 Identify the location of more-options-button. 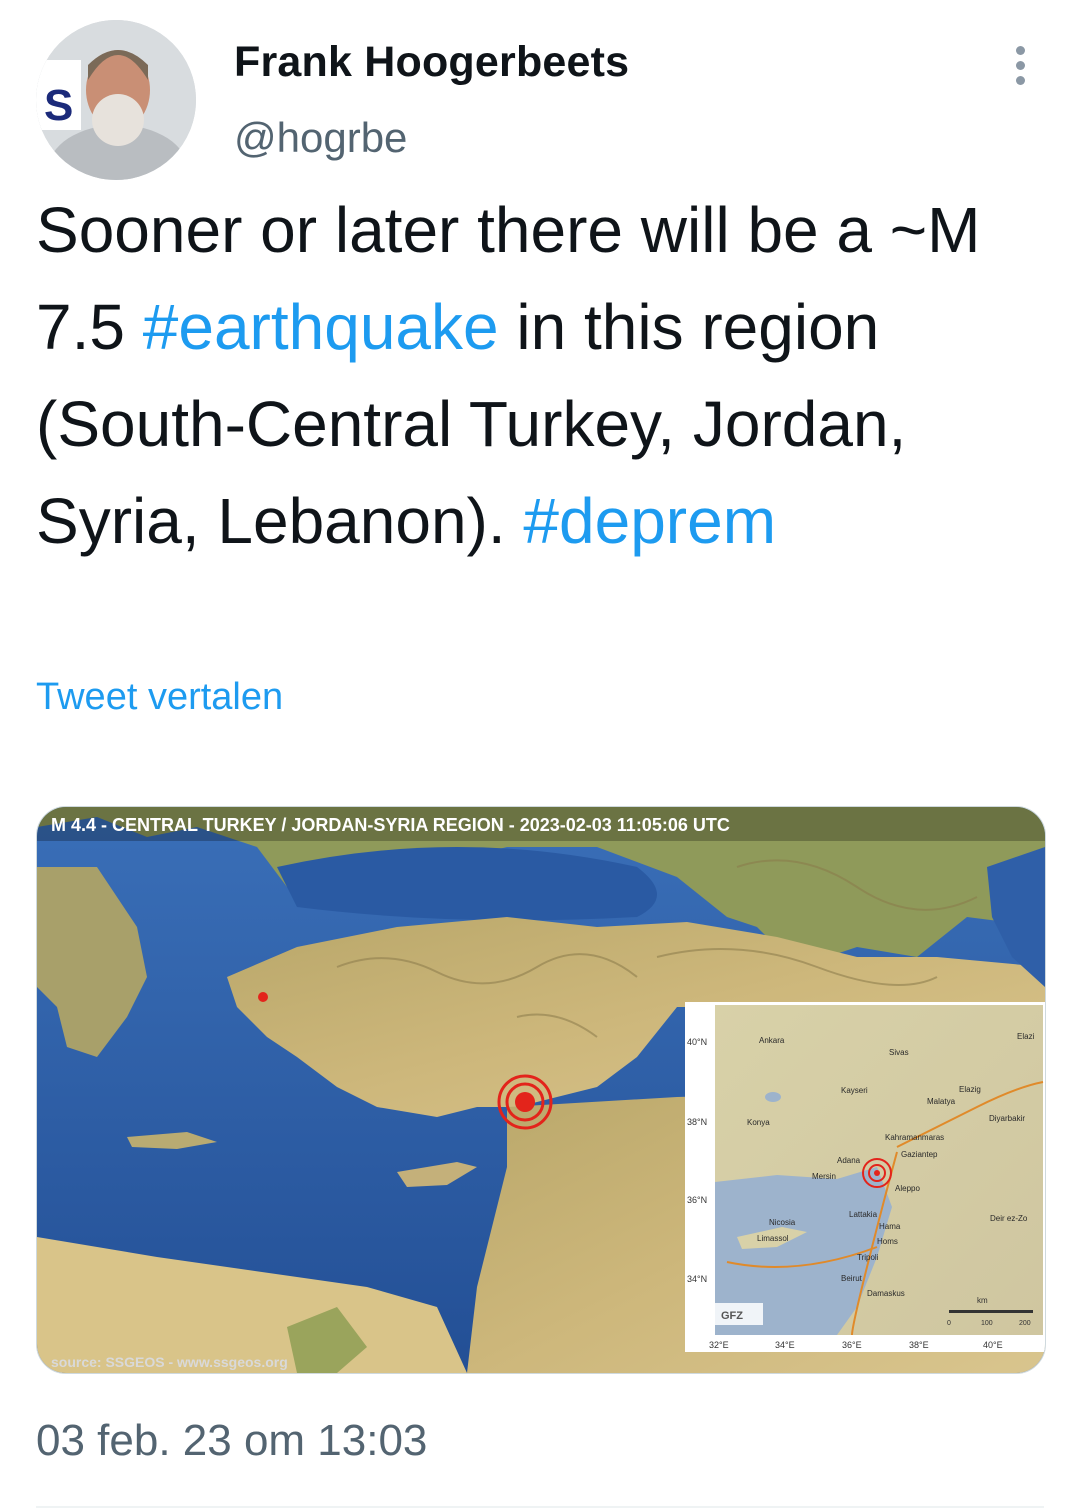
(1020, 68).